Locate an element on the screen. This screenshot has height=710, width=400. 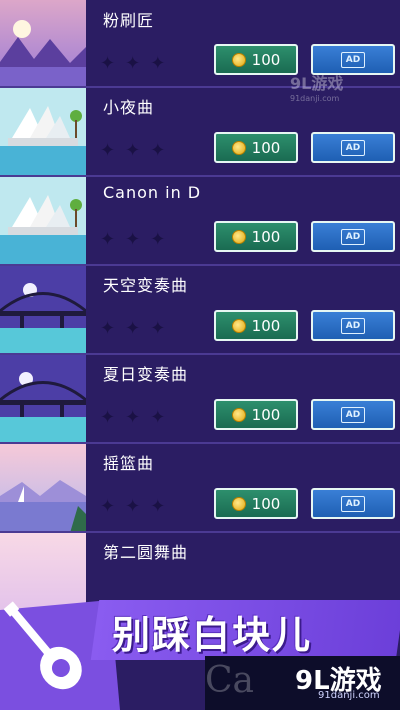
song-title: 小夜曲 is located at coordinates (129, 107).